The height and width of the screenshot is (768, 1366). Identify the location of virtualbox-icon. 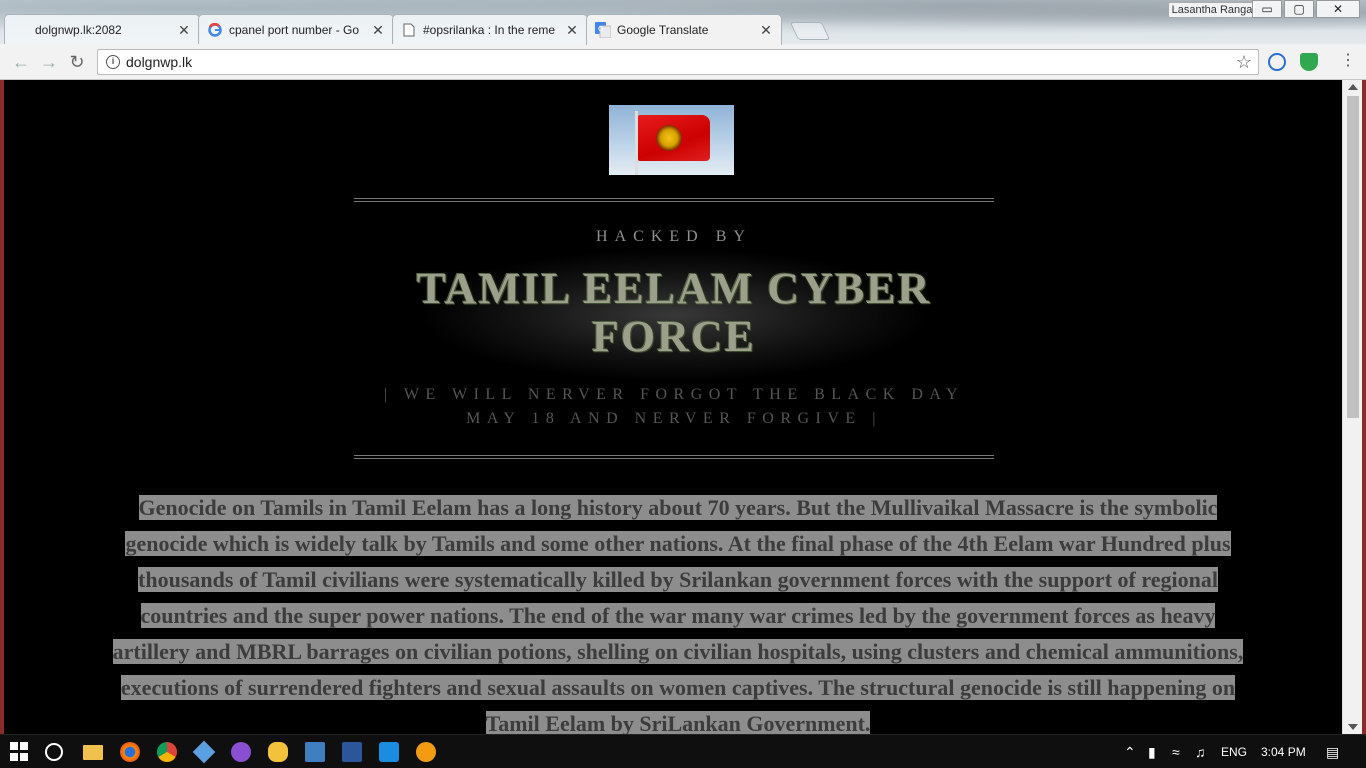
(204, 752).